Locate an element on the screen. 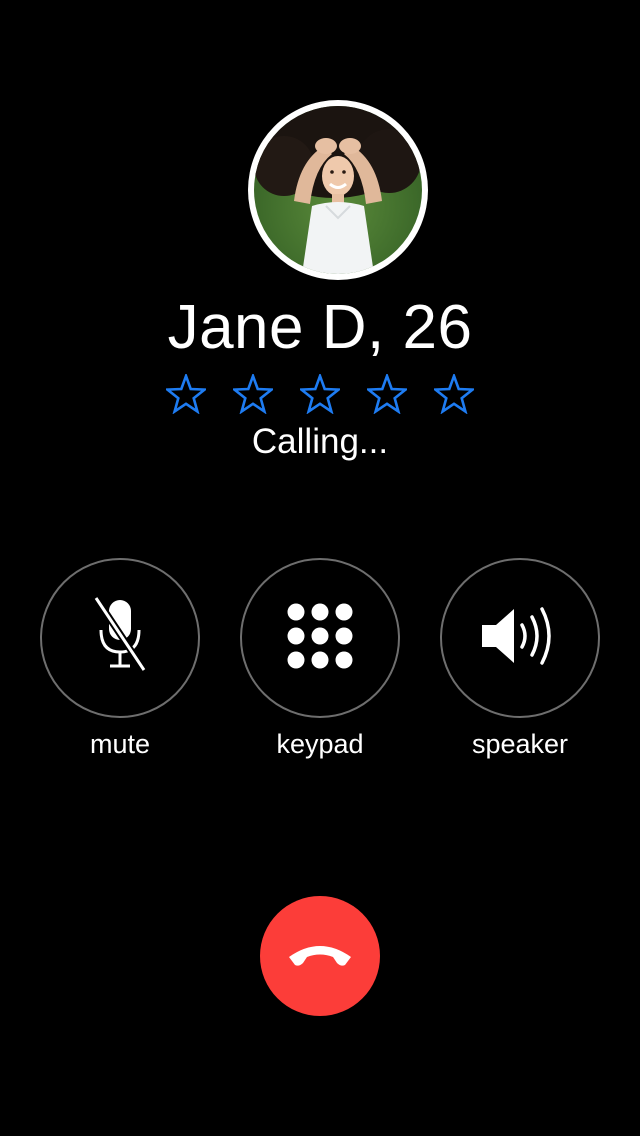  keypad-label: keypad is located at coordinates (320, 744).